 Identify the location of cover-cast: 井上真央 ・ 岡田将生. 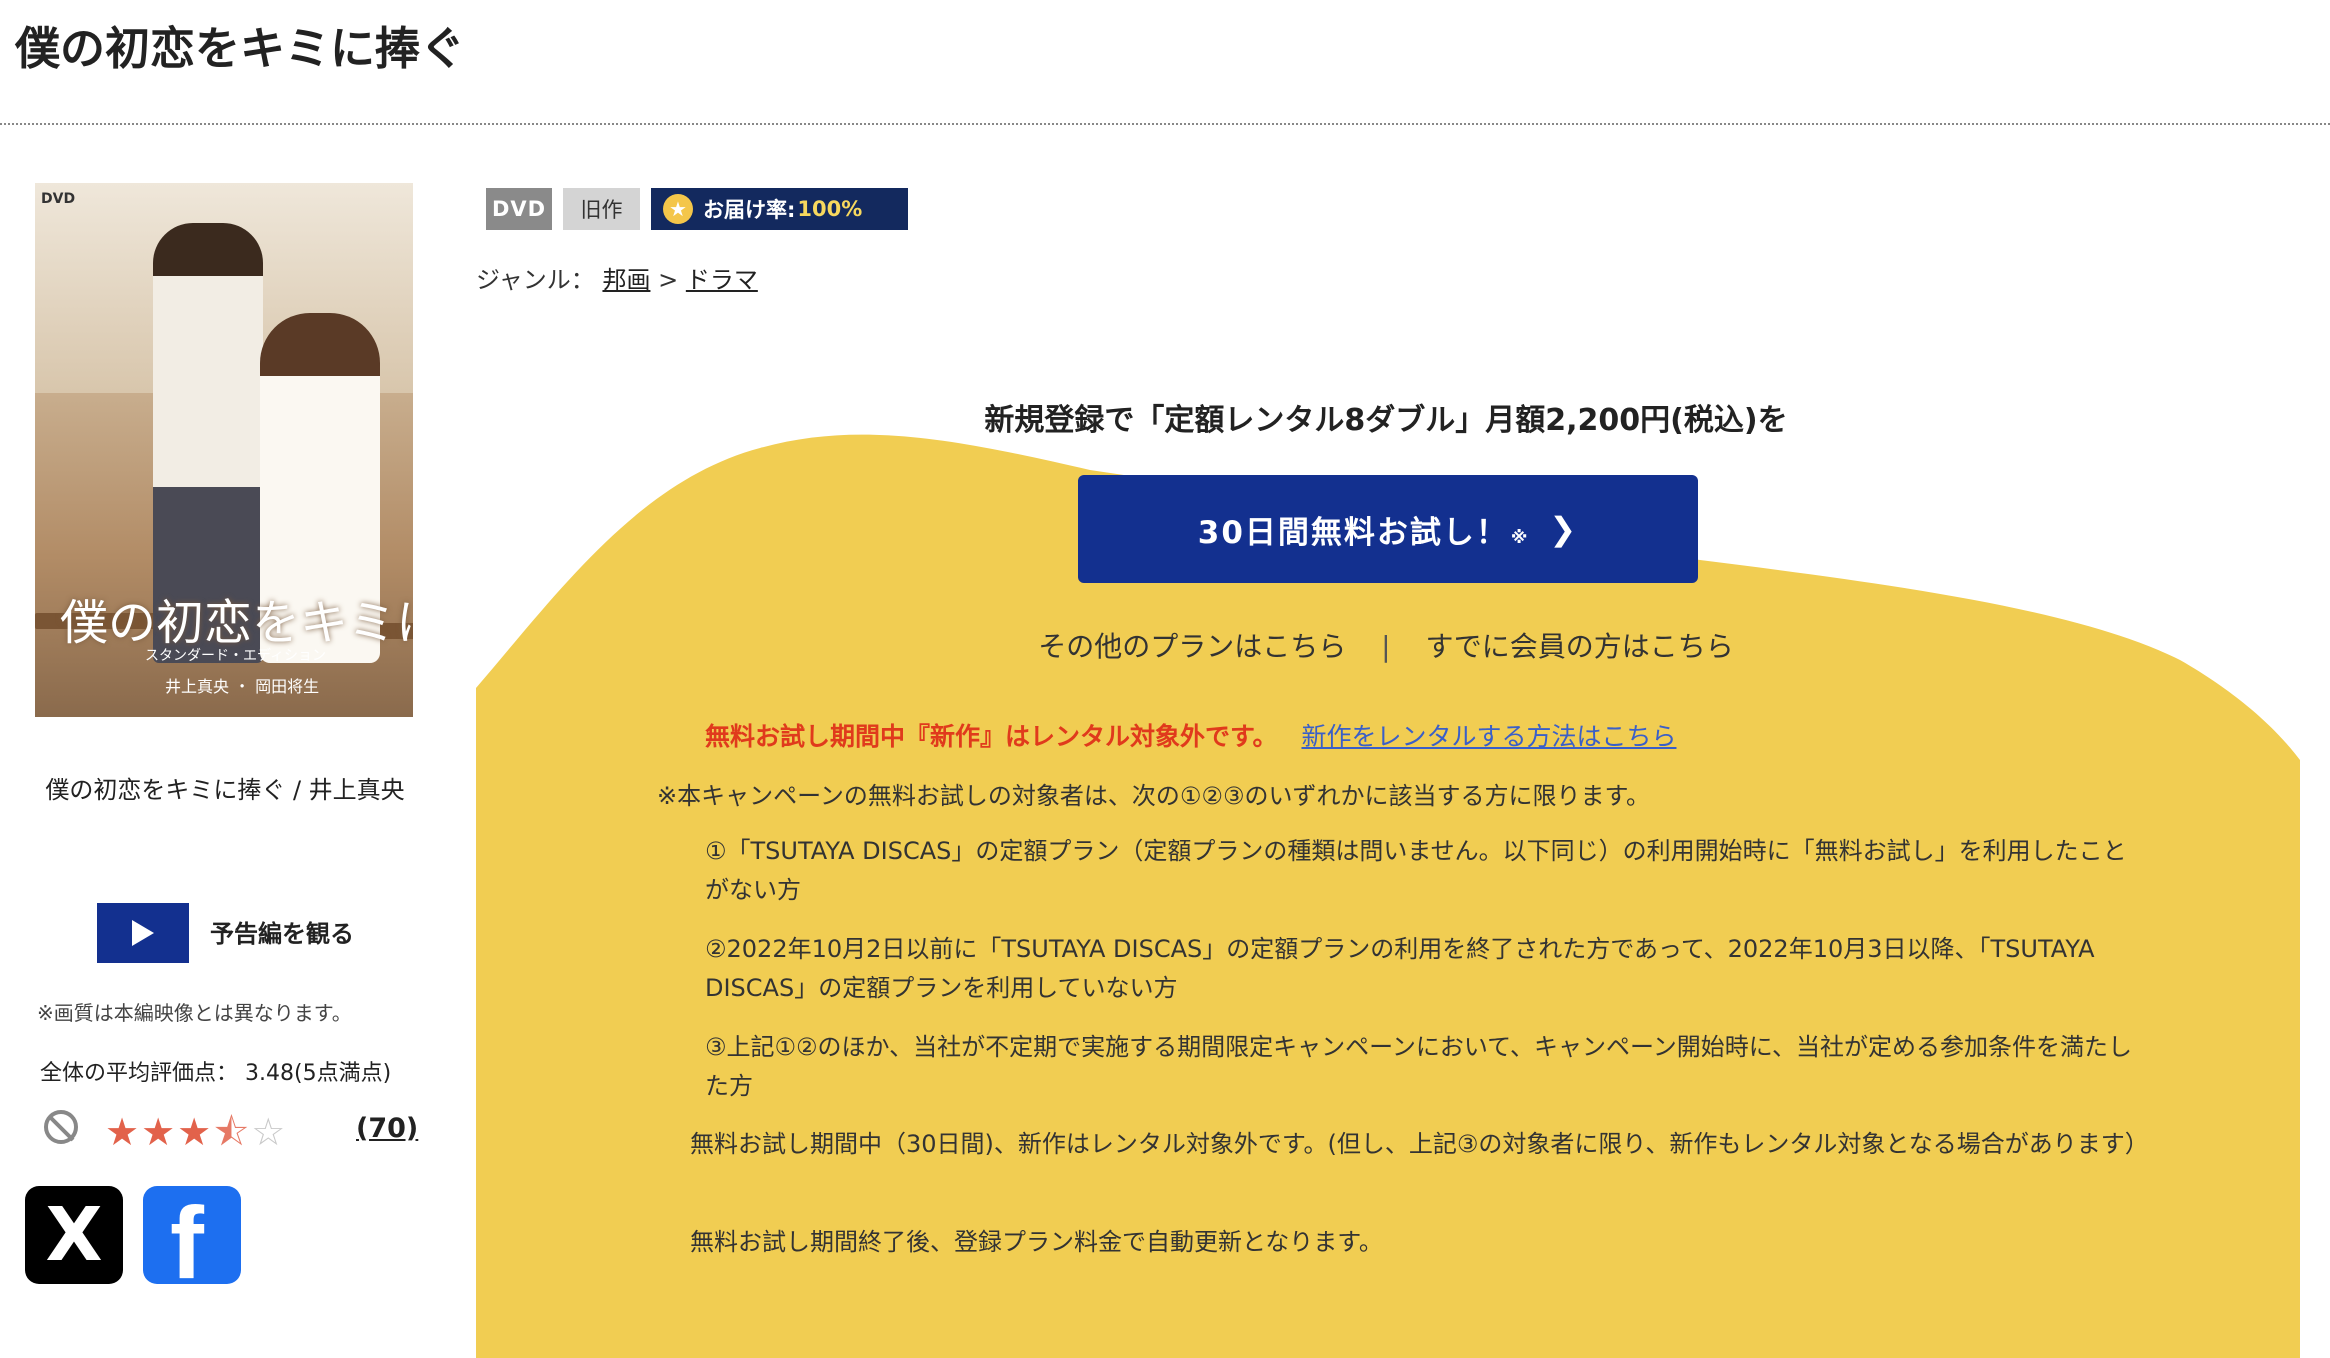
(242, 686).